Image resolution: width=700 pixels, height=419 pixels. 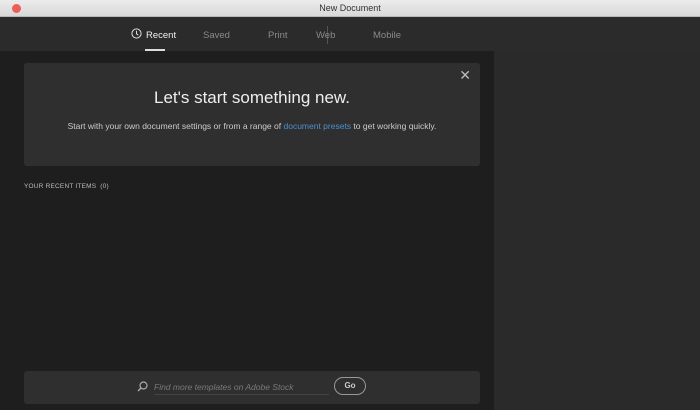 I want to click on document-presets-link: document presets, so click(x=317, y=126).